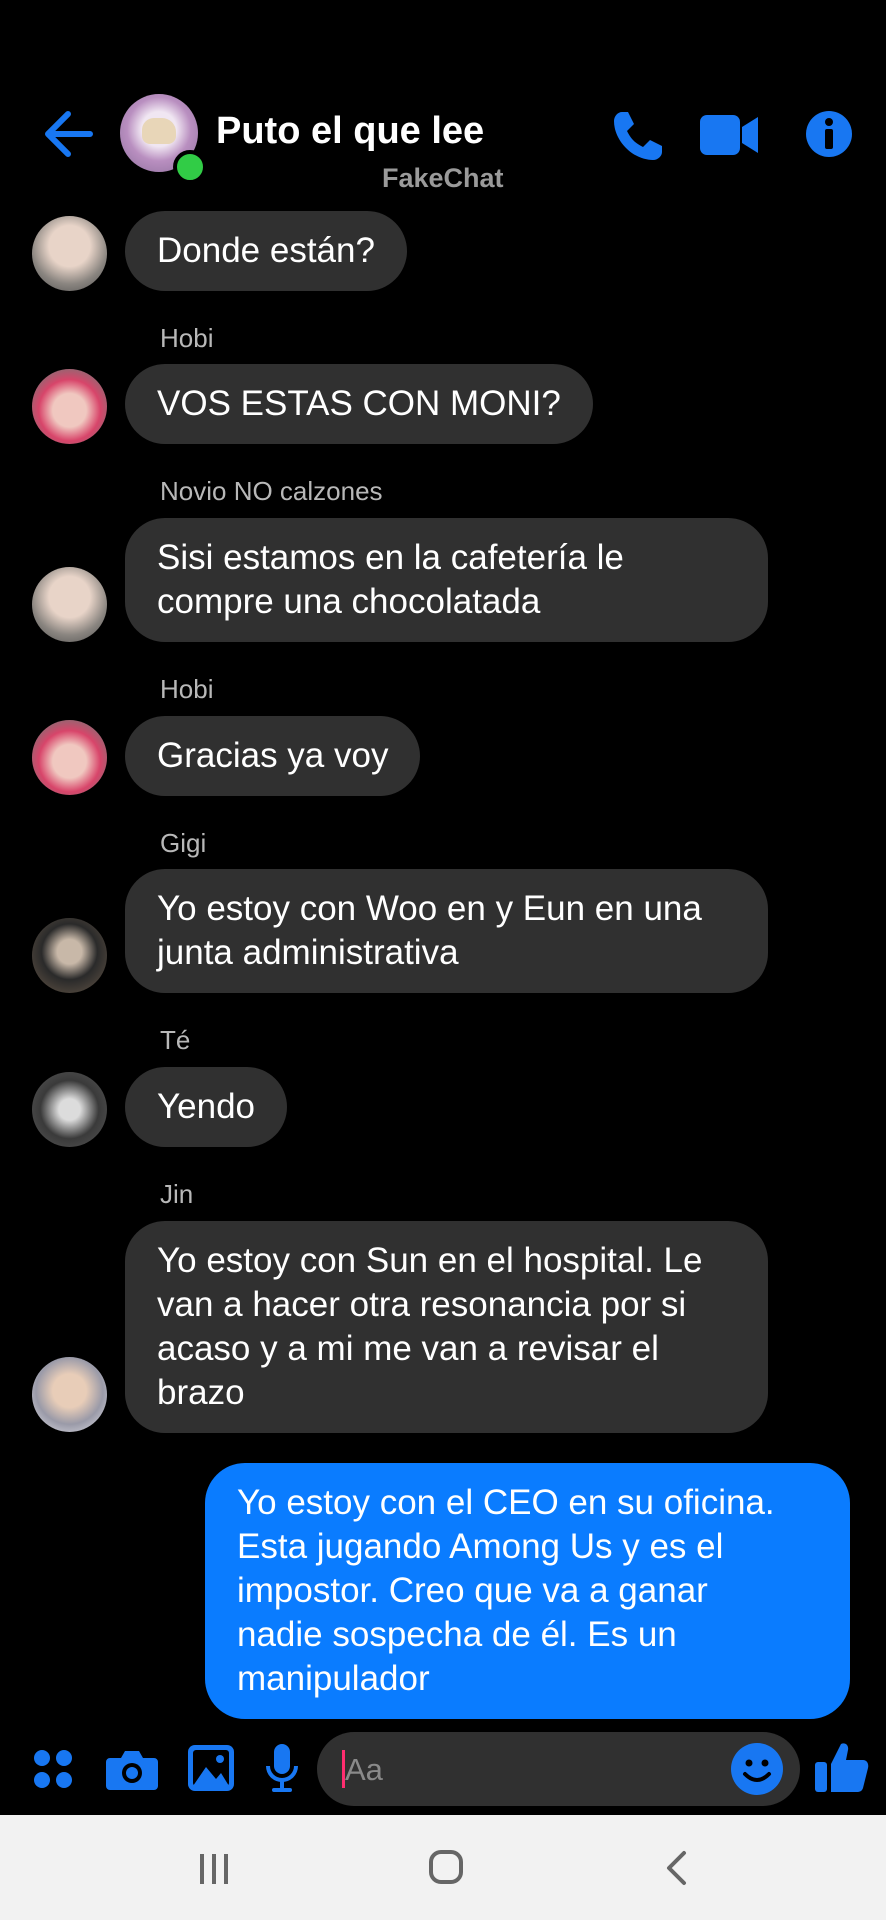 Image resolution: width=886 pixels, height=1920 pixels. What do you see at coordinates (67, 134) in the screenshot?
I see `back-arrow-icon` at bounding box center [67, 134].